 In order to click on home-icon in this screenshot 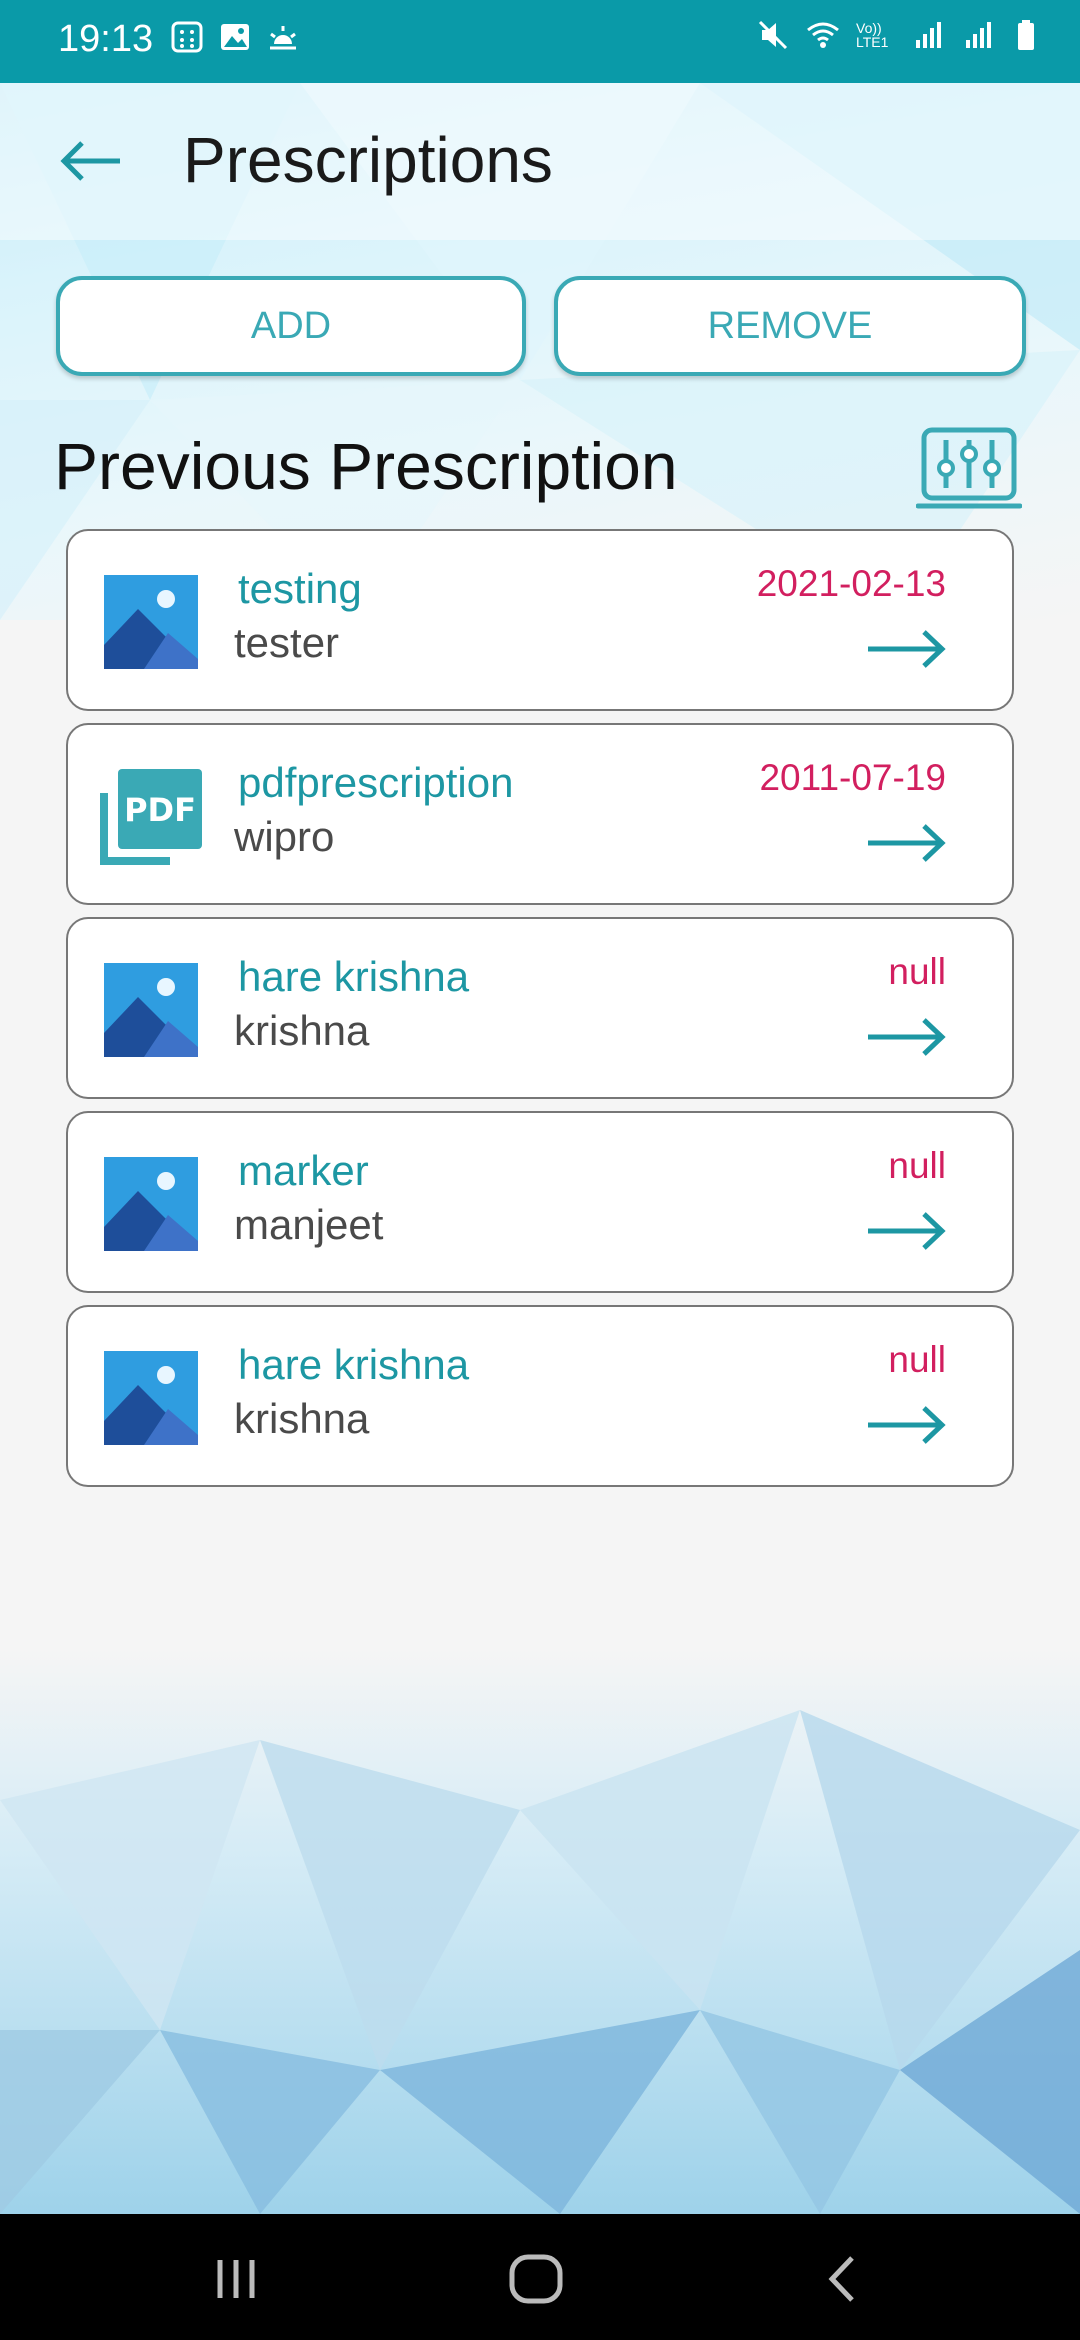, I will do `click(536, 2279)`.